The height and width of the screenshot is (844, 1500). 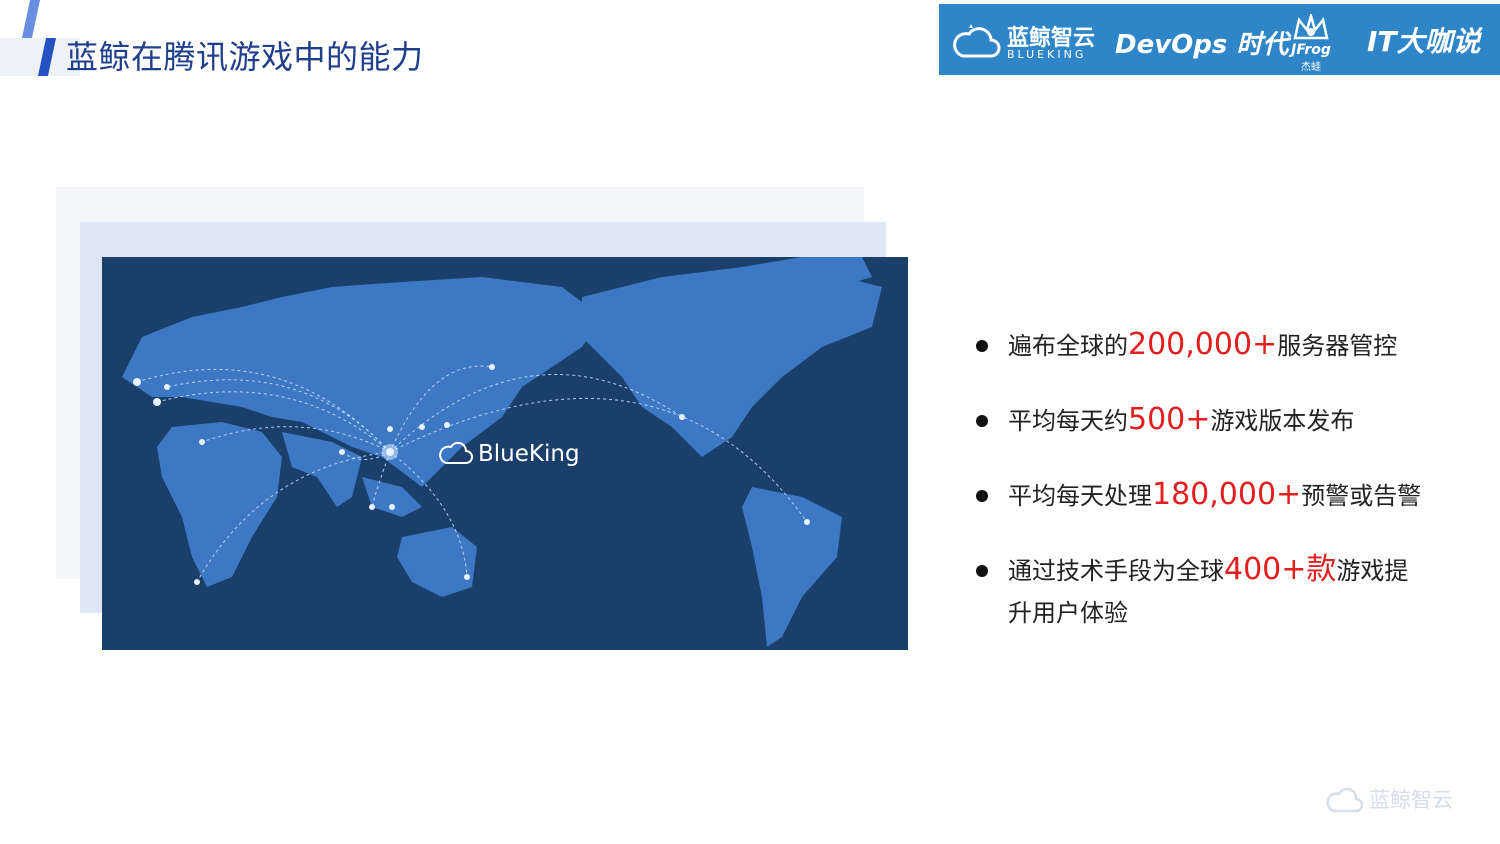 I want to click on bullet-text: 平均每天约, so click(x=1068, y=421).